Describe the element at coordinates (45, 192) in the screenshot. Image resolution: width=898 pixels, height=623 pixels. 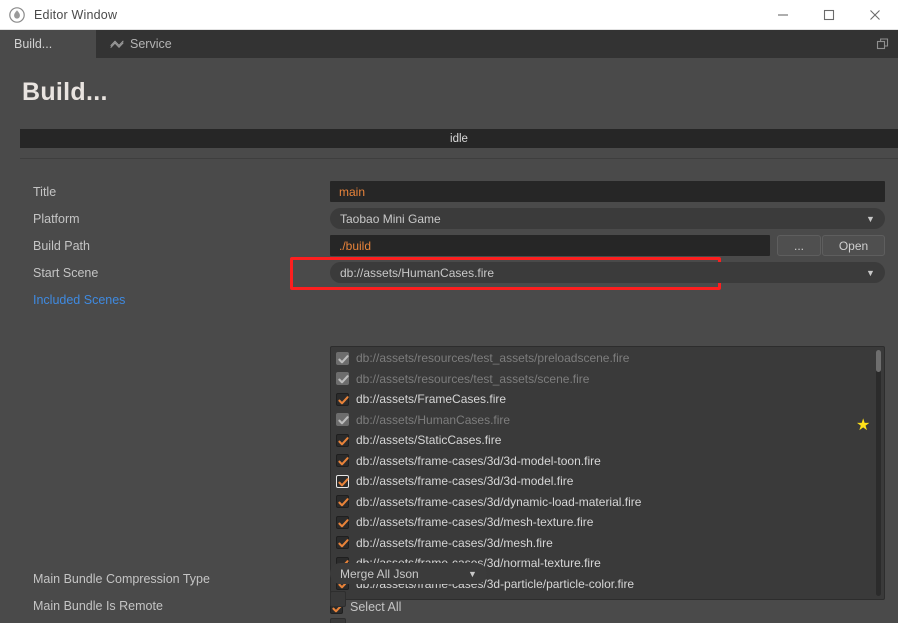
I see `title-field-label: Title` at that location.